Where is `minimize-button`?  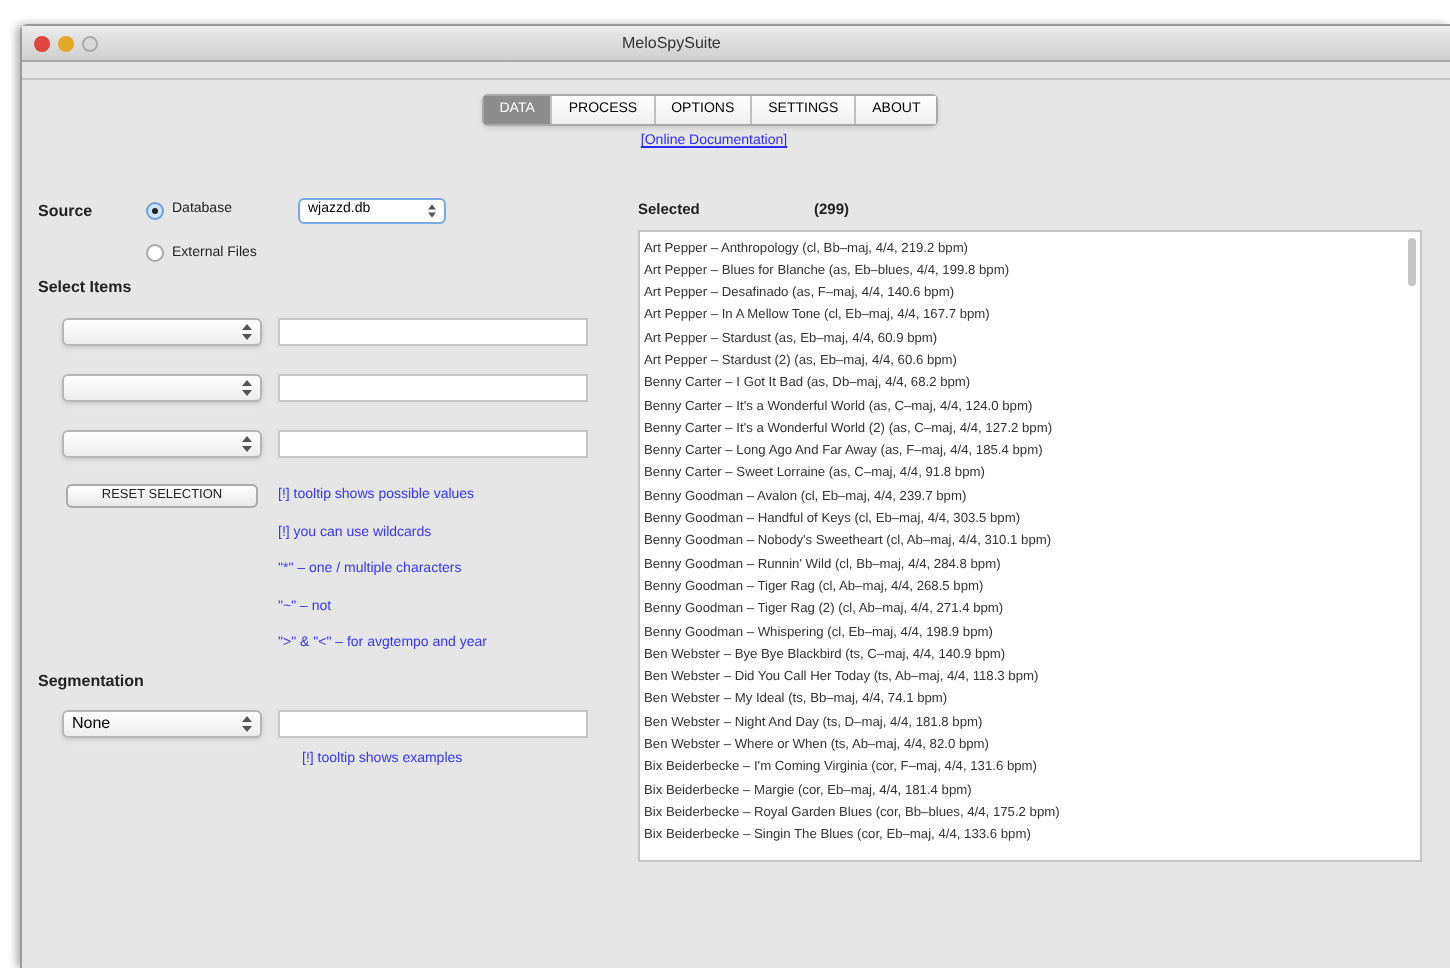 minimize-button is located at coordinates (66, 43).